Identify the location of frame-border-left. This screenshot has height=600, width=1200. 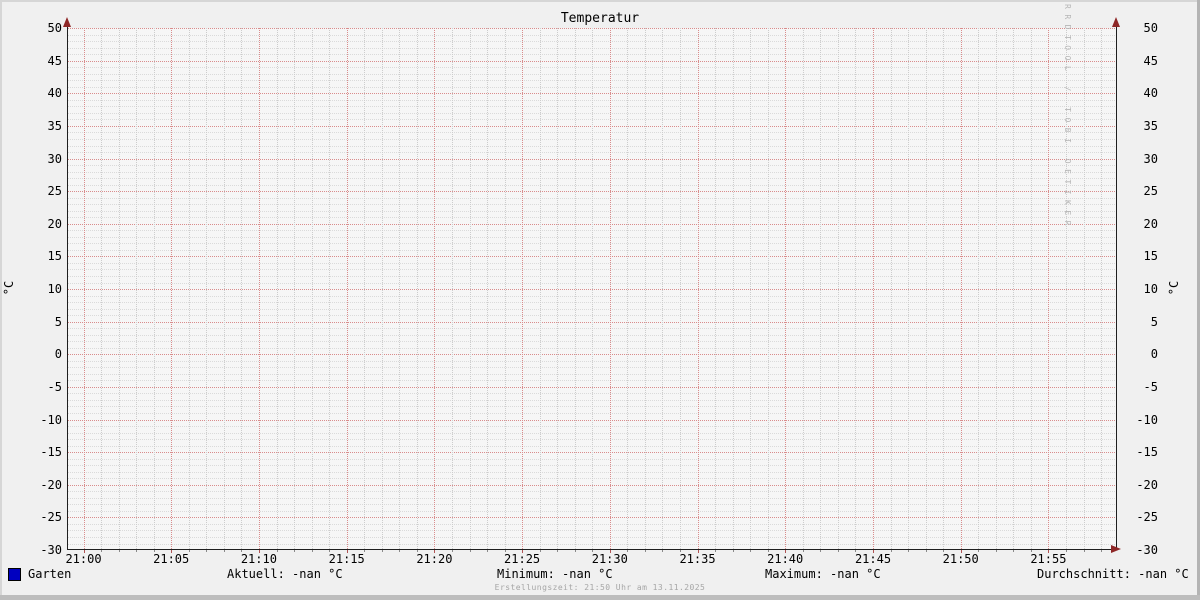
(1, 300).